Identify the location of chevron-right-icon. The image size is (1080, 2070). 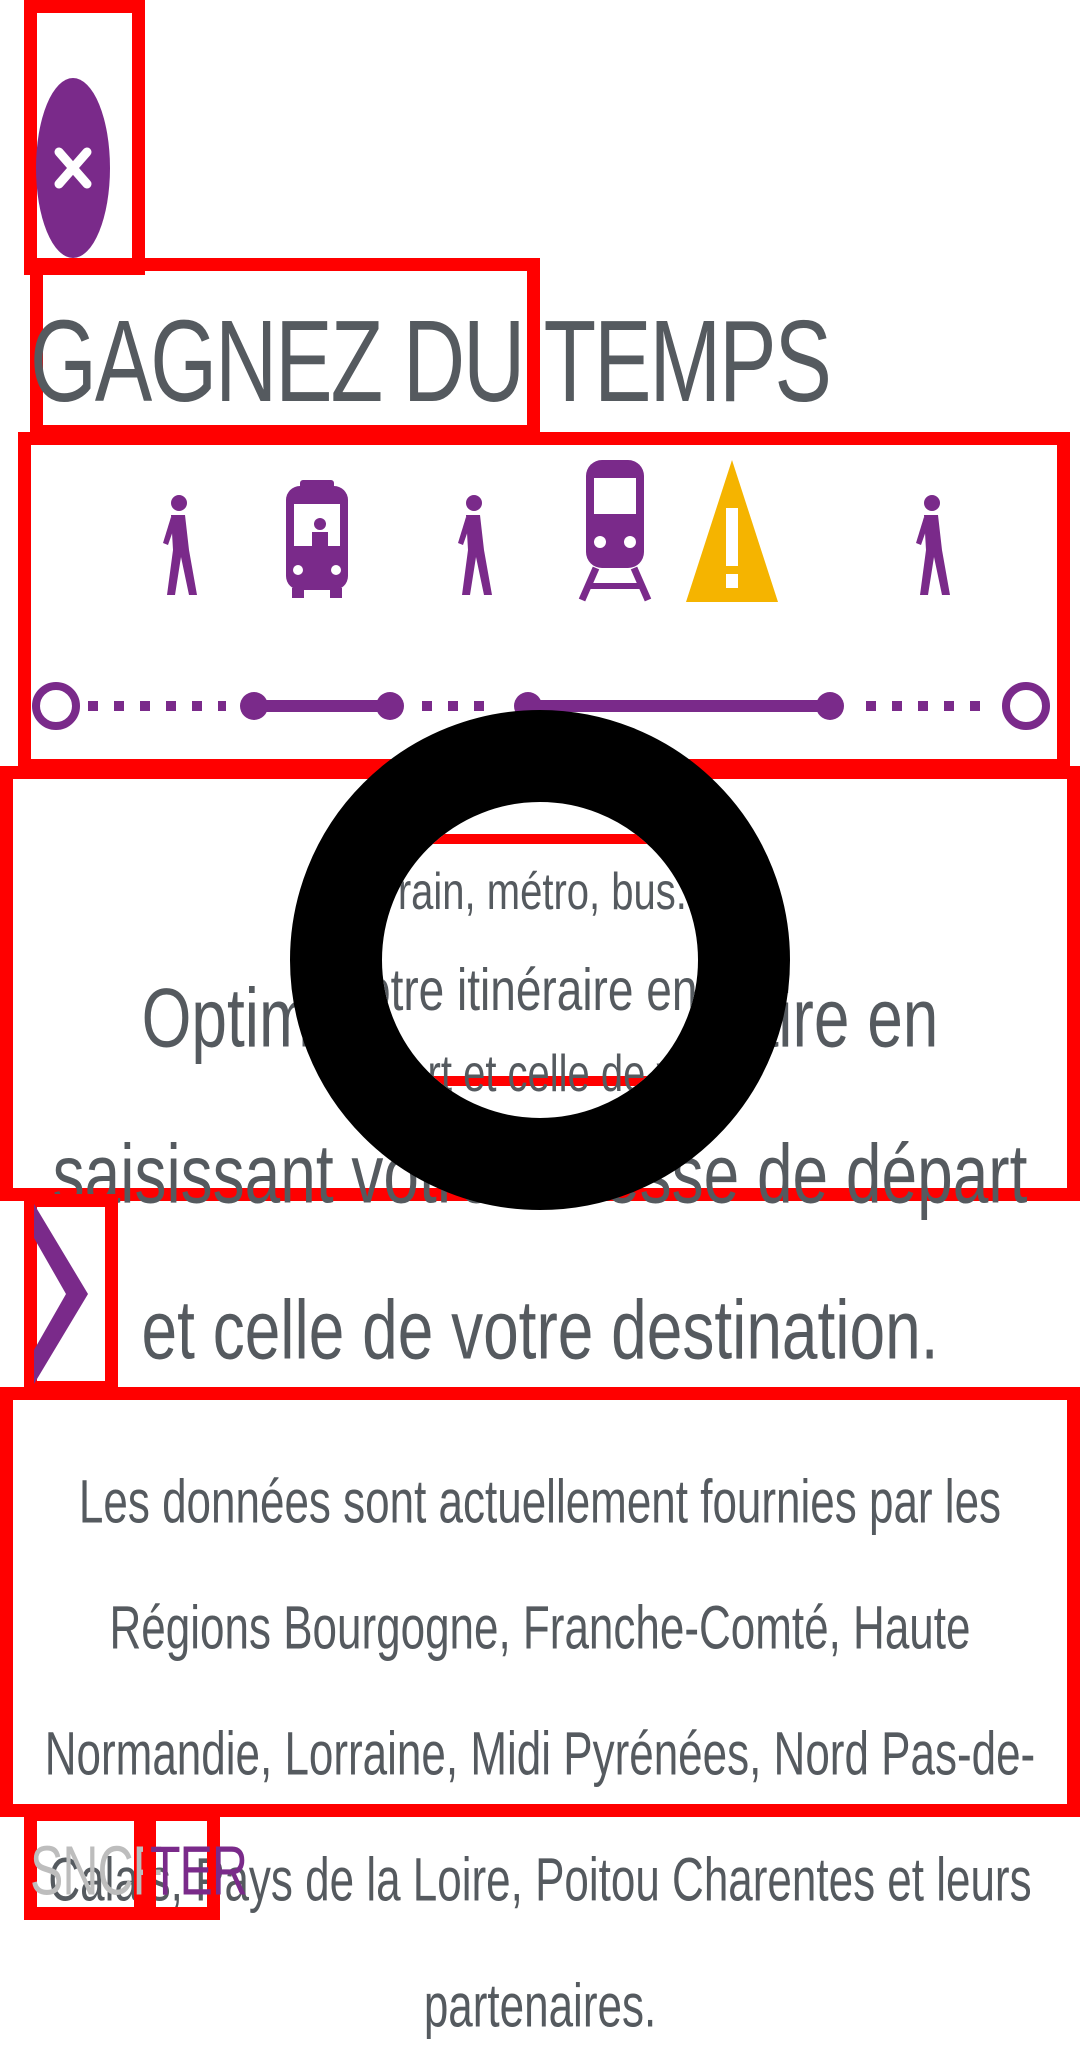
(61, 1294).